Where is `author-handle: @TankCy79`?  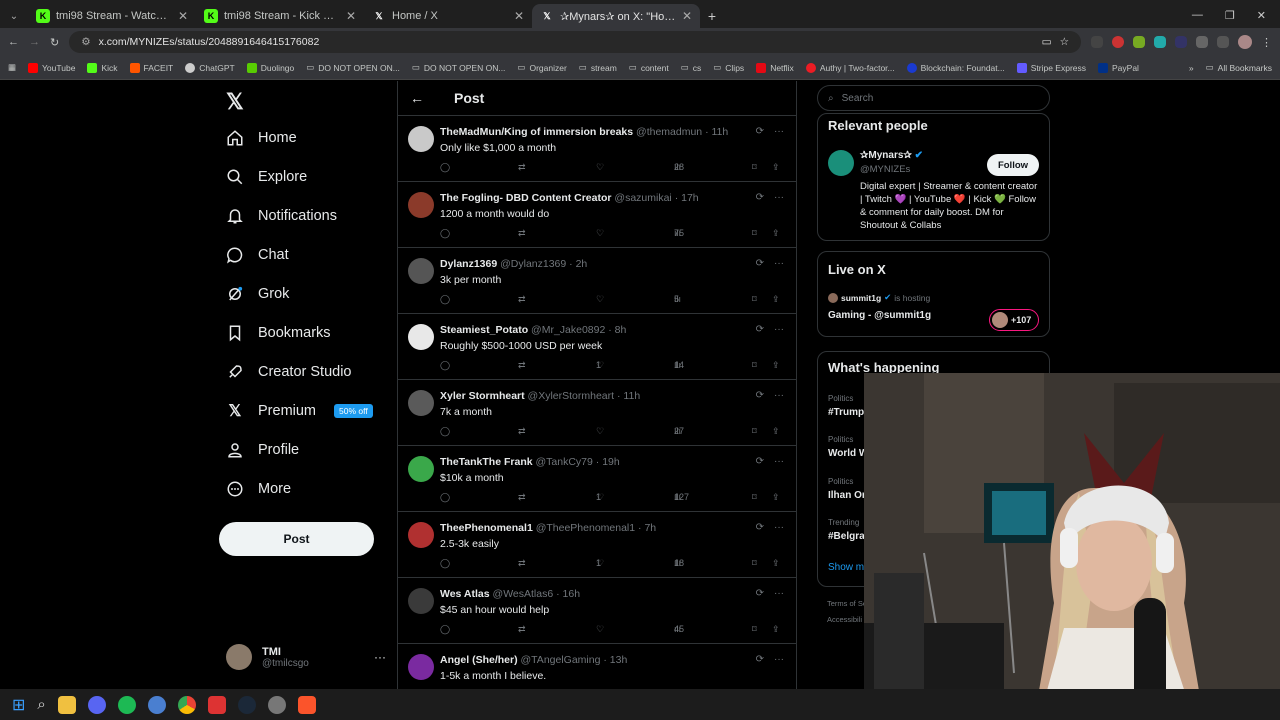
author-handle: @TankCy79 is located at coordinates (564, 462).